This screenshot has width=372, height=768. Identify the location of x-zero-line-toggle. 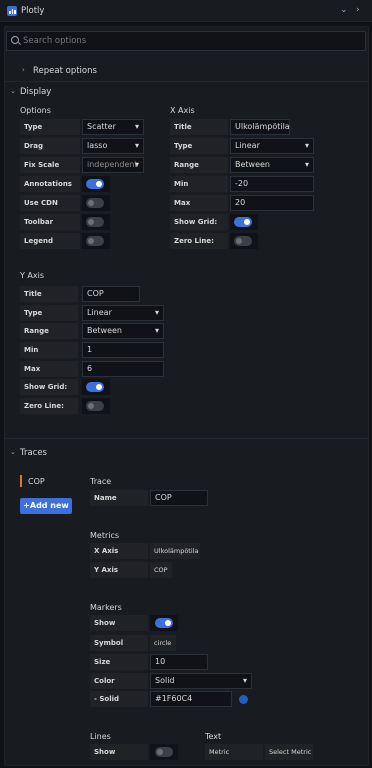
(243, 241).